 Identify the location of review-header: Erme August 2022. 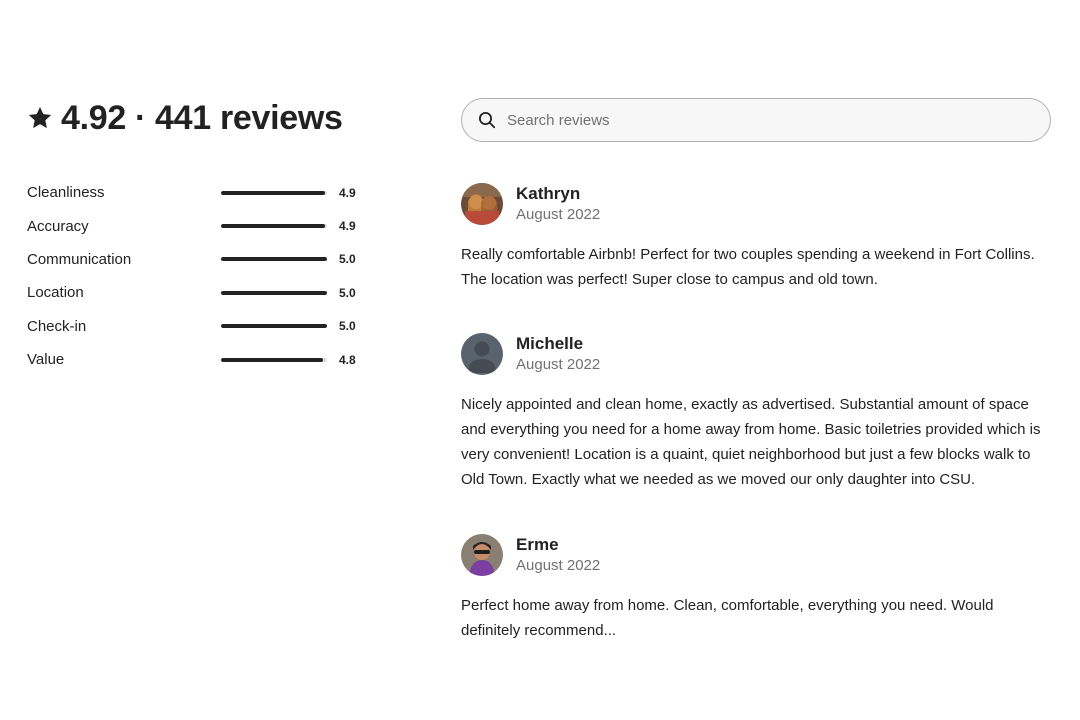
(757, 555).